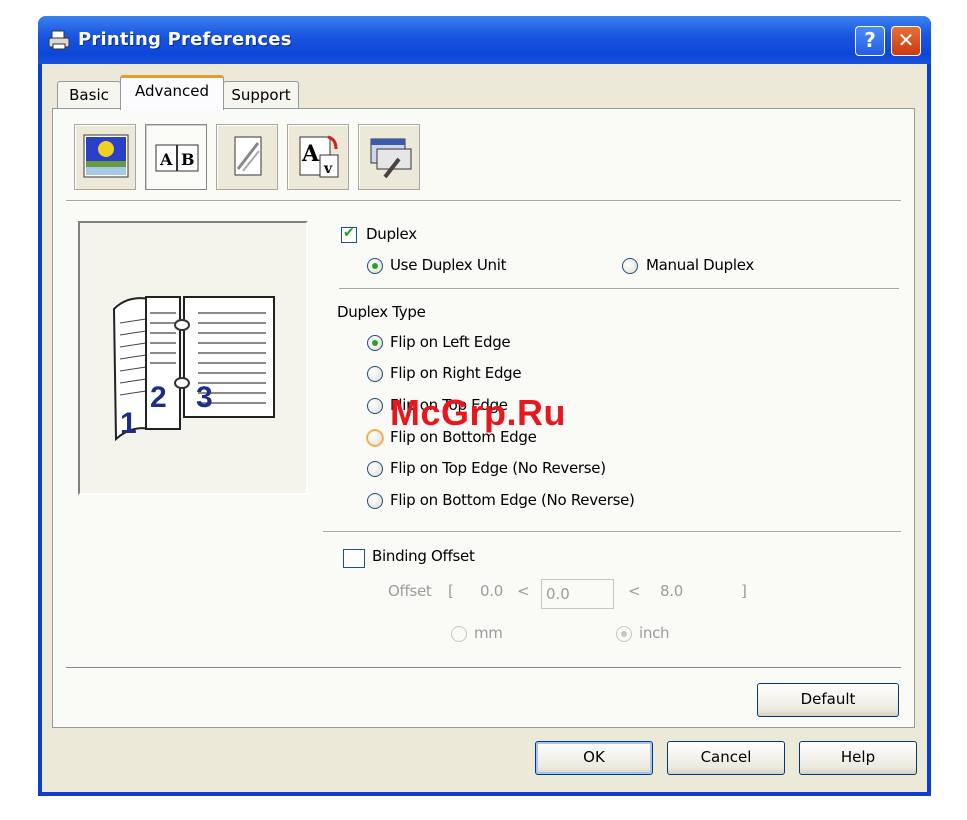 The image size is (967, 820). I want to click on binding-offset-label: Binding Offset, so click(423, 556).